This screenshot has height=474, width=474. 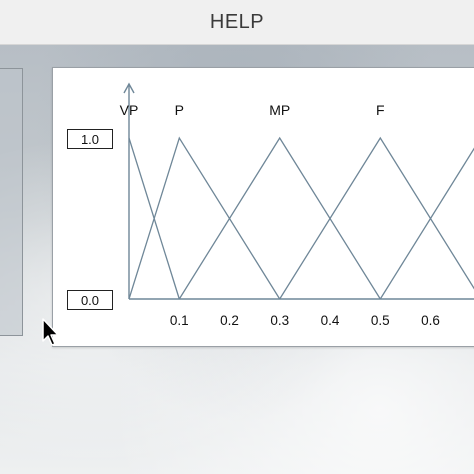 I want to click on x-tick-label: 0.6, so click(x=430, y=320).